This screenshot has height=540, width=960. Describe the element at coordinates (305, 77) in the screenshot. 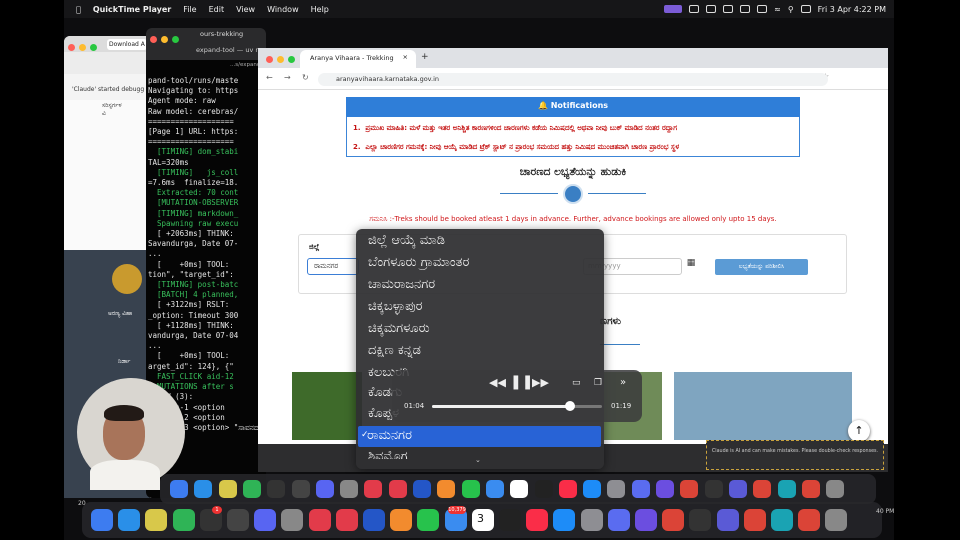

I see `reload-icon: ↻` at that location.